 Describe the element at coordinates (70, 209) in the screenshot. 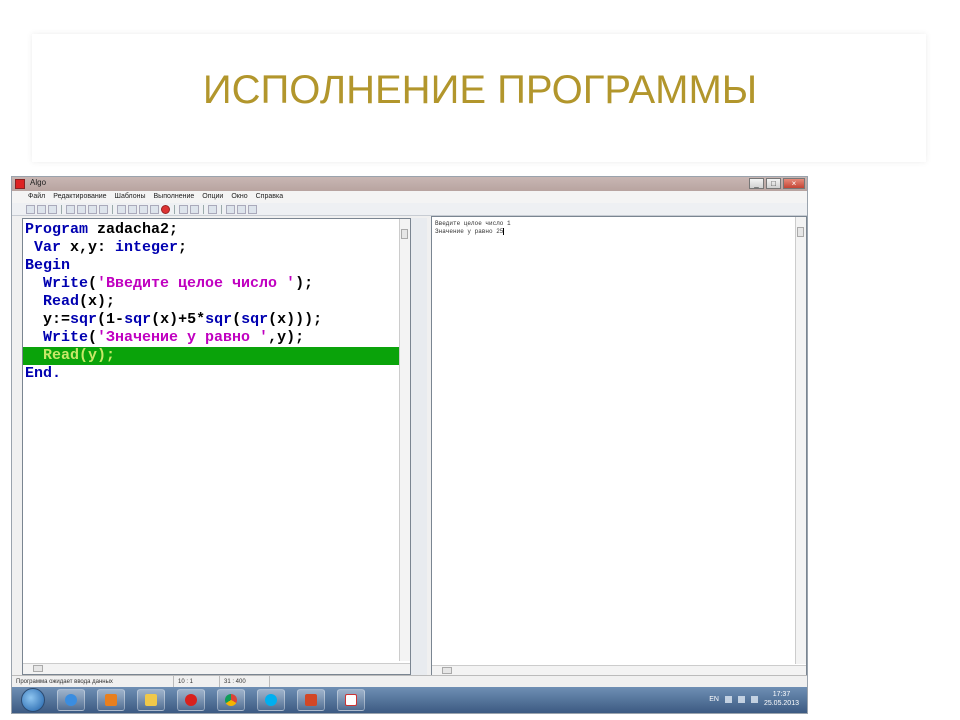

I see `cut-icon` at that location.